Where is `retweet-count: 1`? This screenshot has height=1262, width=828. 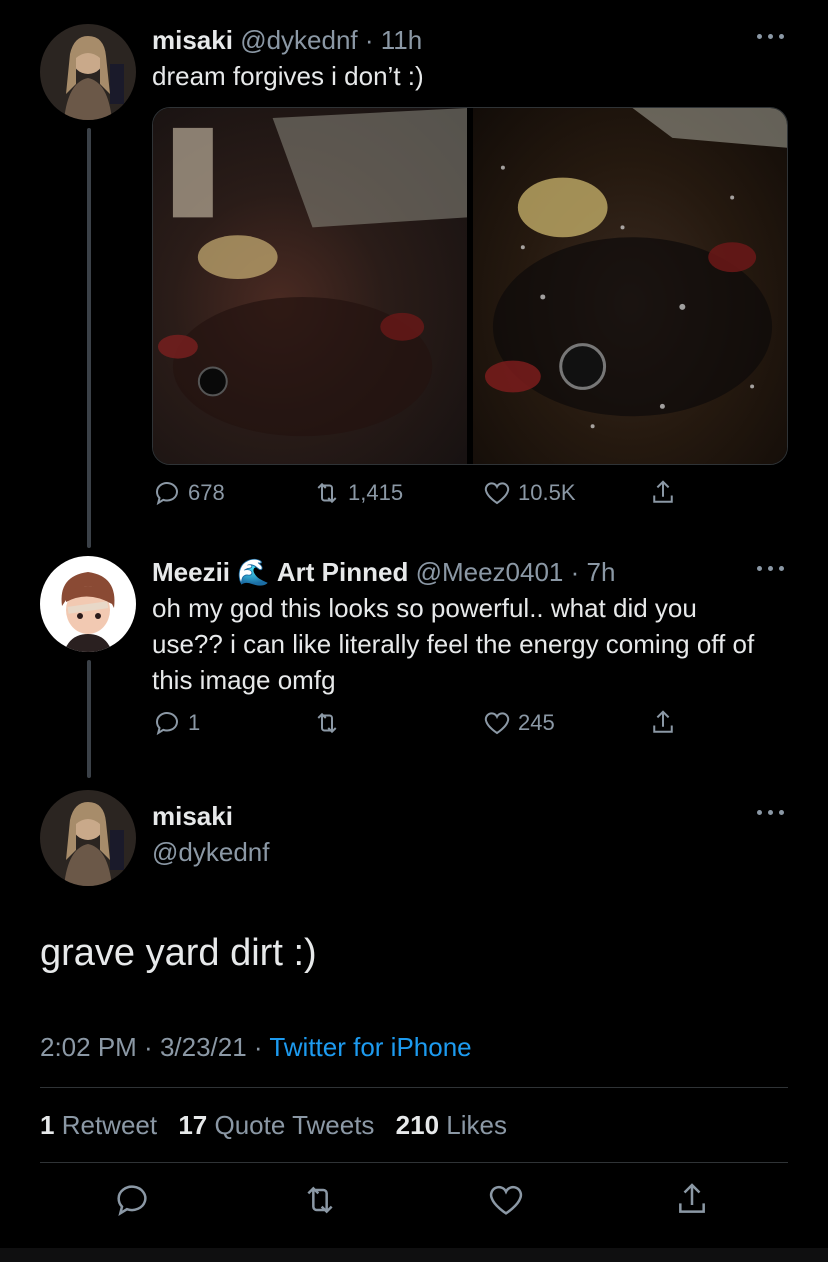 retweet-count: 1 is located at coordinates (47, 1125).